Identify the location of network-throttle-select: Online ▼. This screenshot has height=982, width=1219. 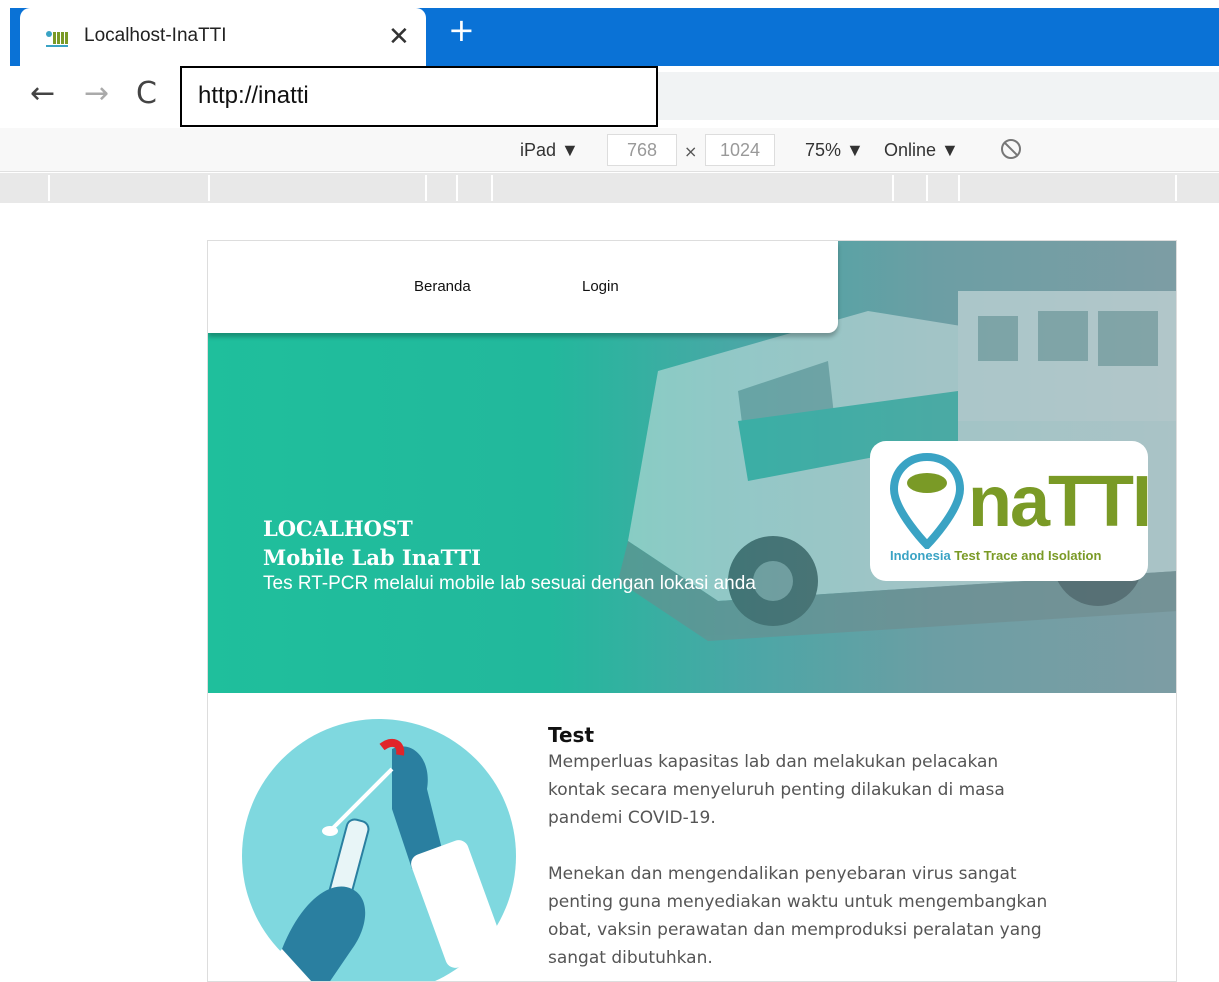
(921, 150).